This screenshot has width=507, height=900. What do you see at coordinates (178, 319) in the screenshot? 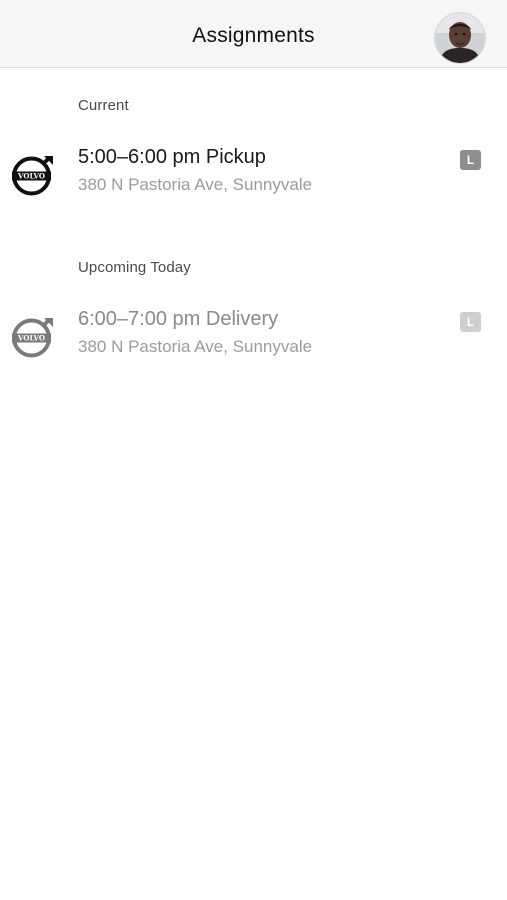
I see `assignment-title: 6:00–7:00 pm Delivery` at bounding box center [178, 319].